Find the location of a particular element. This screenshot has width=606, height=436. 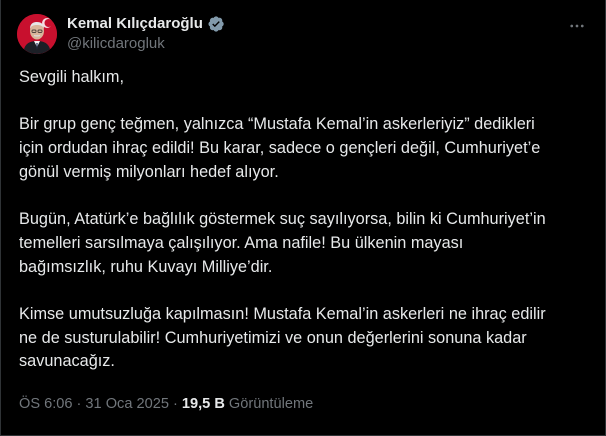

verified-badge-icon is located at coordinates (216, 24).